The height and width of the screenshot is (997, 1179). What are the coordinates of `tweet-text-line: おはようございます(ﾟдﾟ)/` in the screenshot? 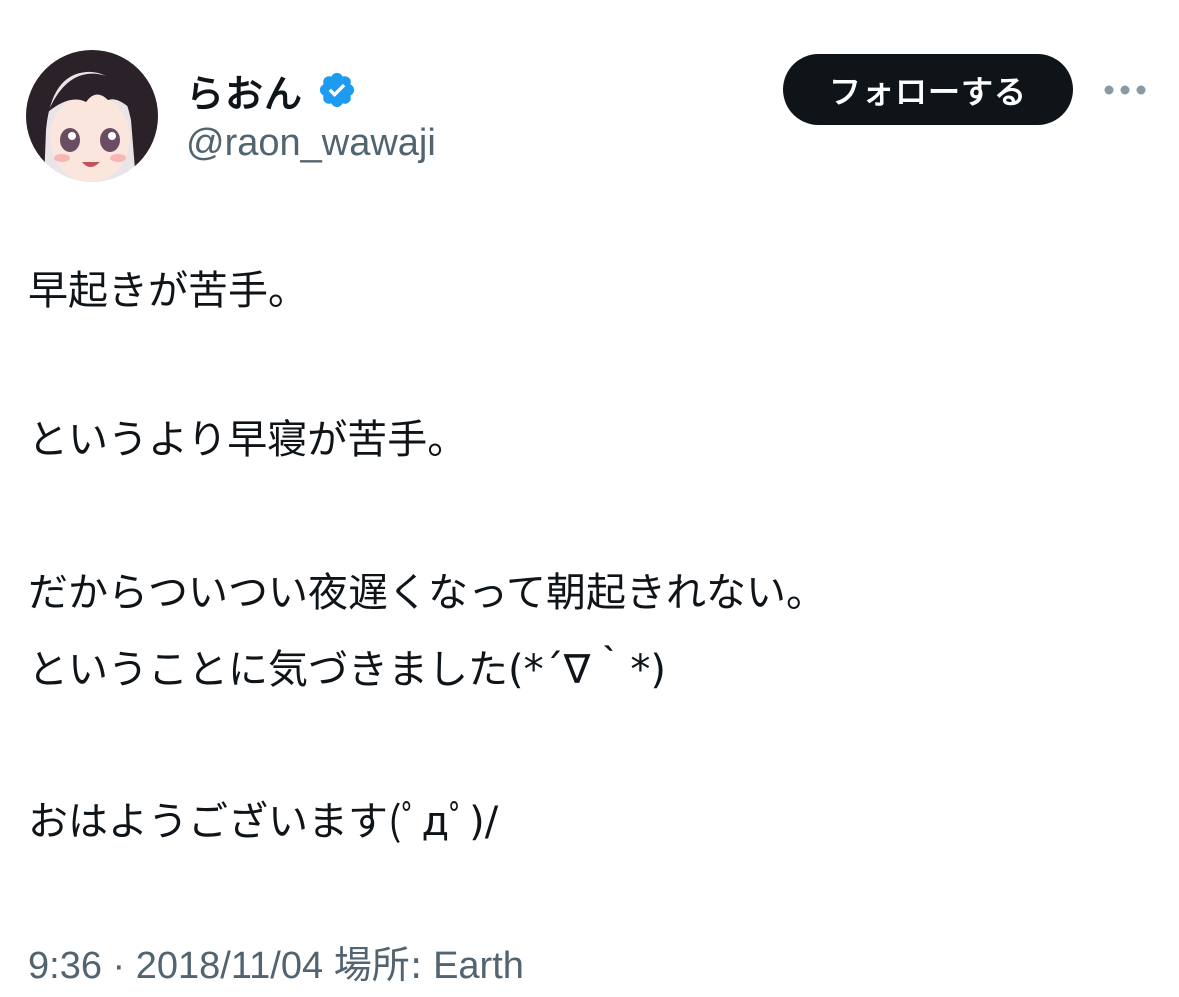 It's located at (263, 822).